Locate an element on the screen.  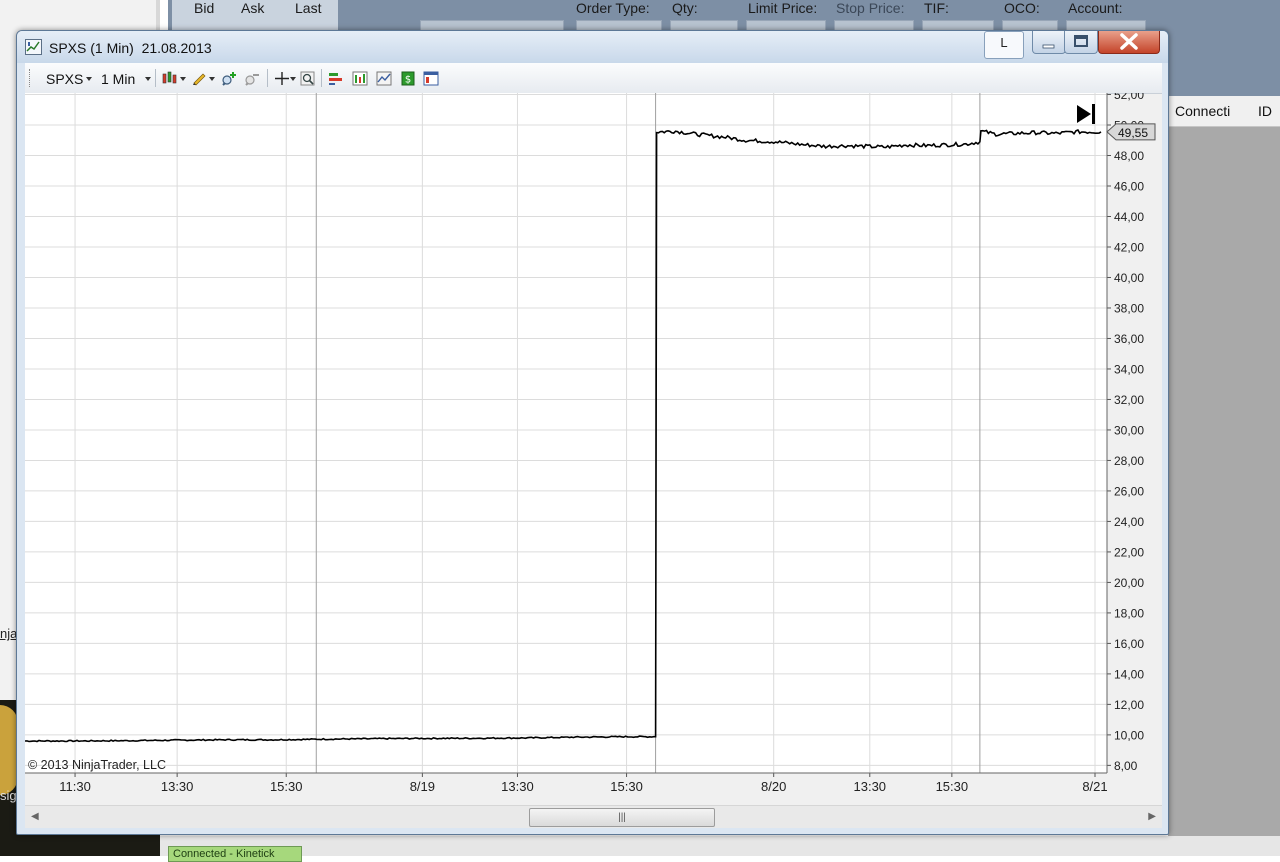
background-bottom-bar is located at coordinates (720, 846).